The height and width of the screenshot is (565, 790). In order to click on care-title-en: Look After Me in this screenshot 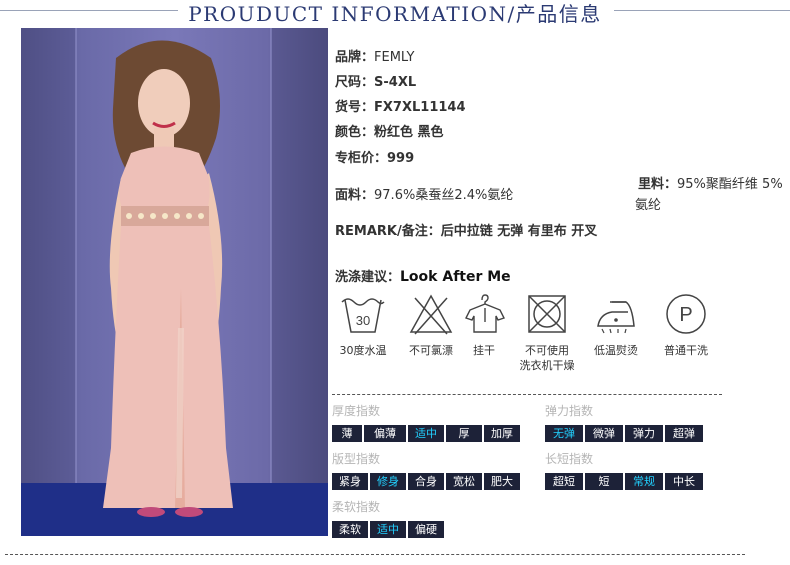, I will do `click(455, 277)`.